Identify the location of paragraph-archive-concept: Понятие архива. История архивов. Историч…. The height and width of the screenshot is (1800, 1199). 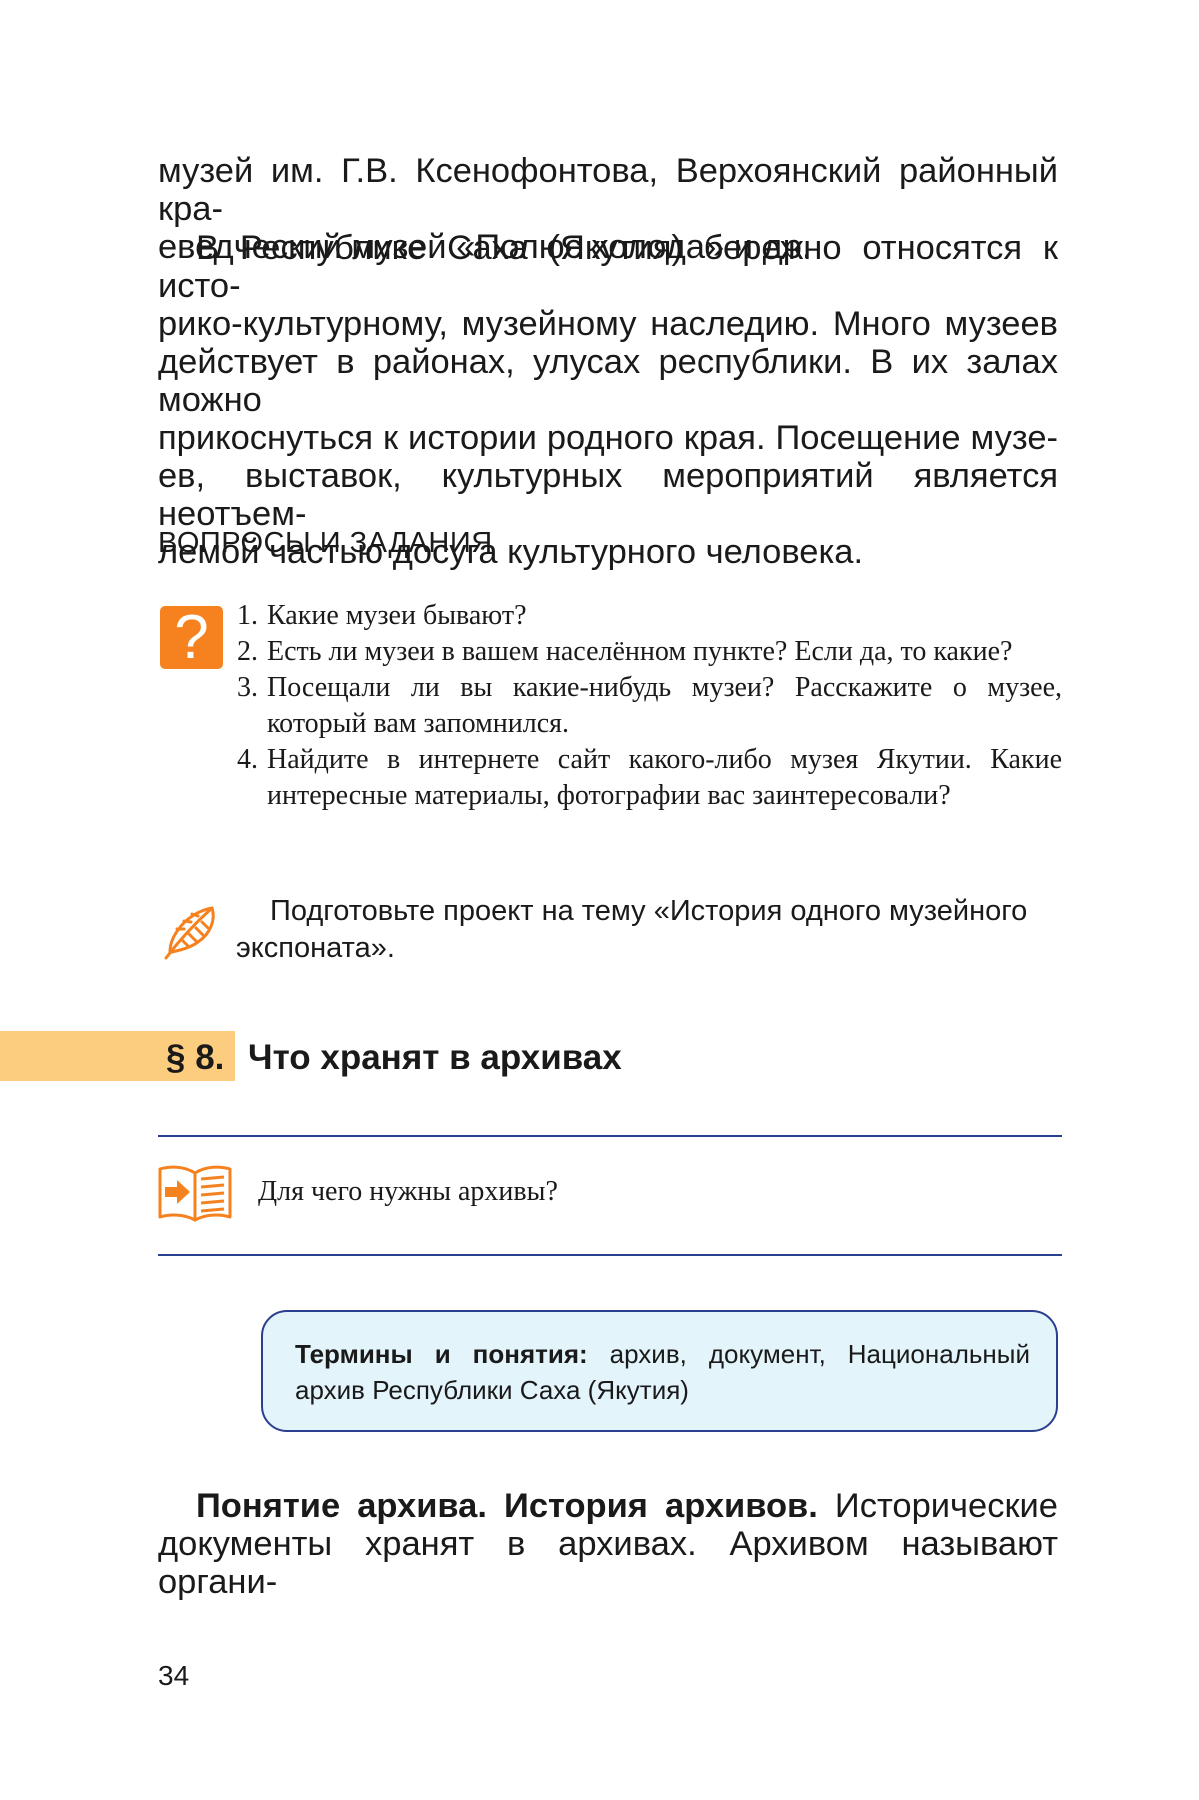
(608, 1544).